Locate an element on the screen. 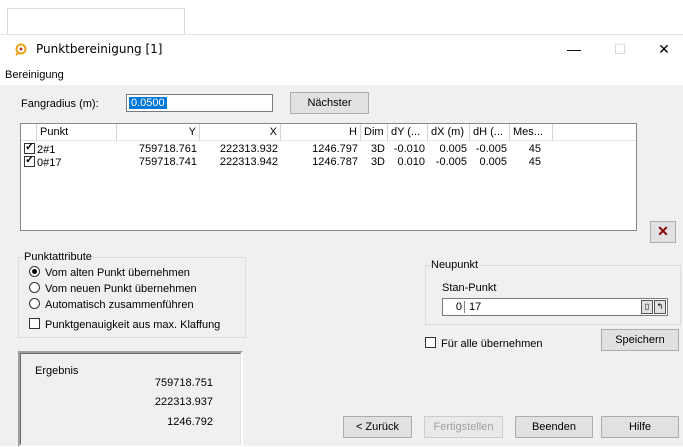  fangradius-value: 0.0500 is located at coordinates (148, 103).